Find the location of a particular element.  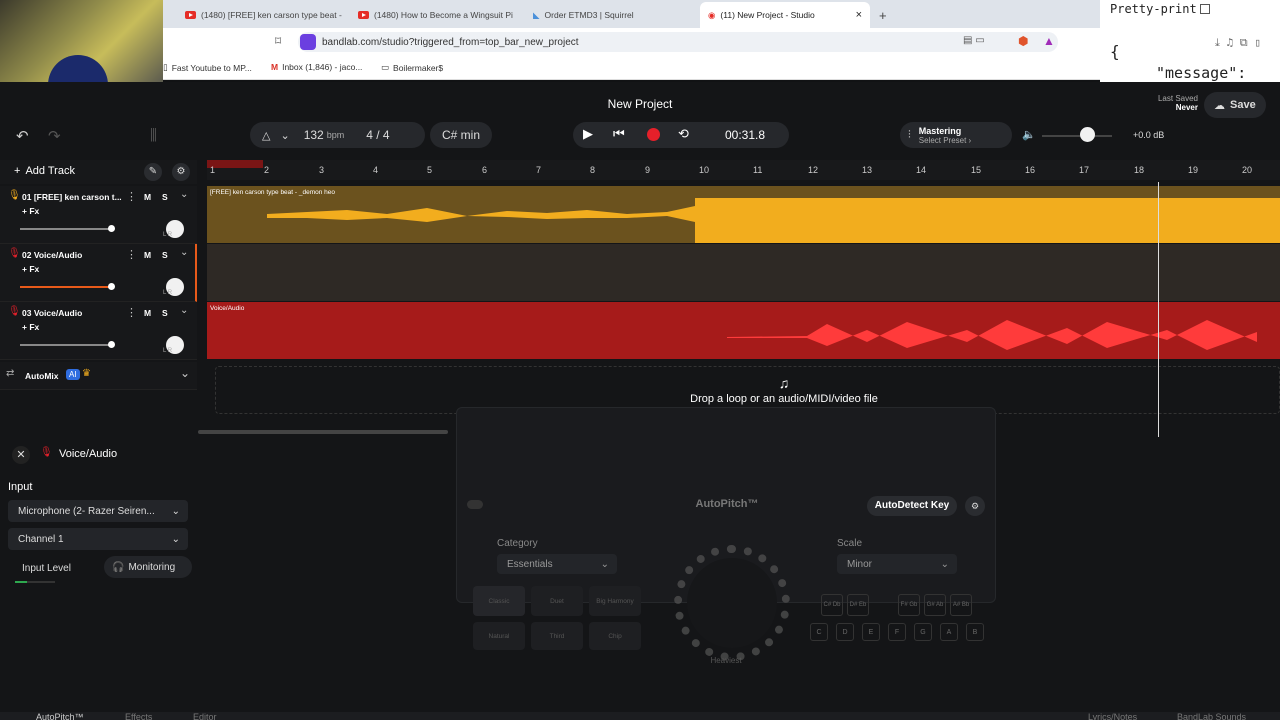

input-device-dropdown: Microphone (2- Razer Seiren... ⌄ is located at coordinates (98, 511).